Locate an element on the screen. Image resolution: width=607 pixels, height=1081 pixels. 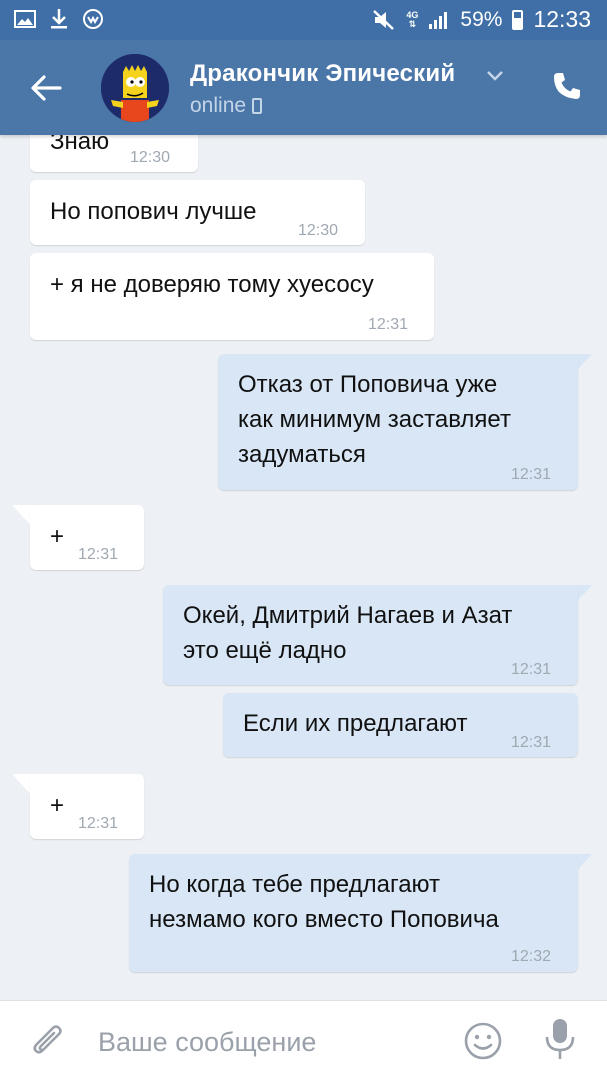
message-line: Окей, Дмитрий Нагаев и Азат is located at coordinates (348, 615).